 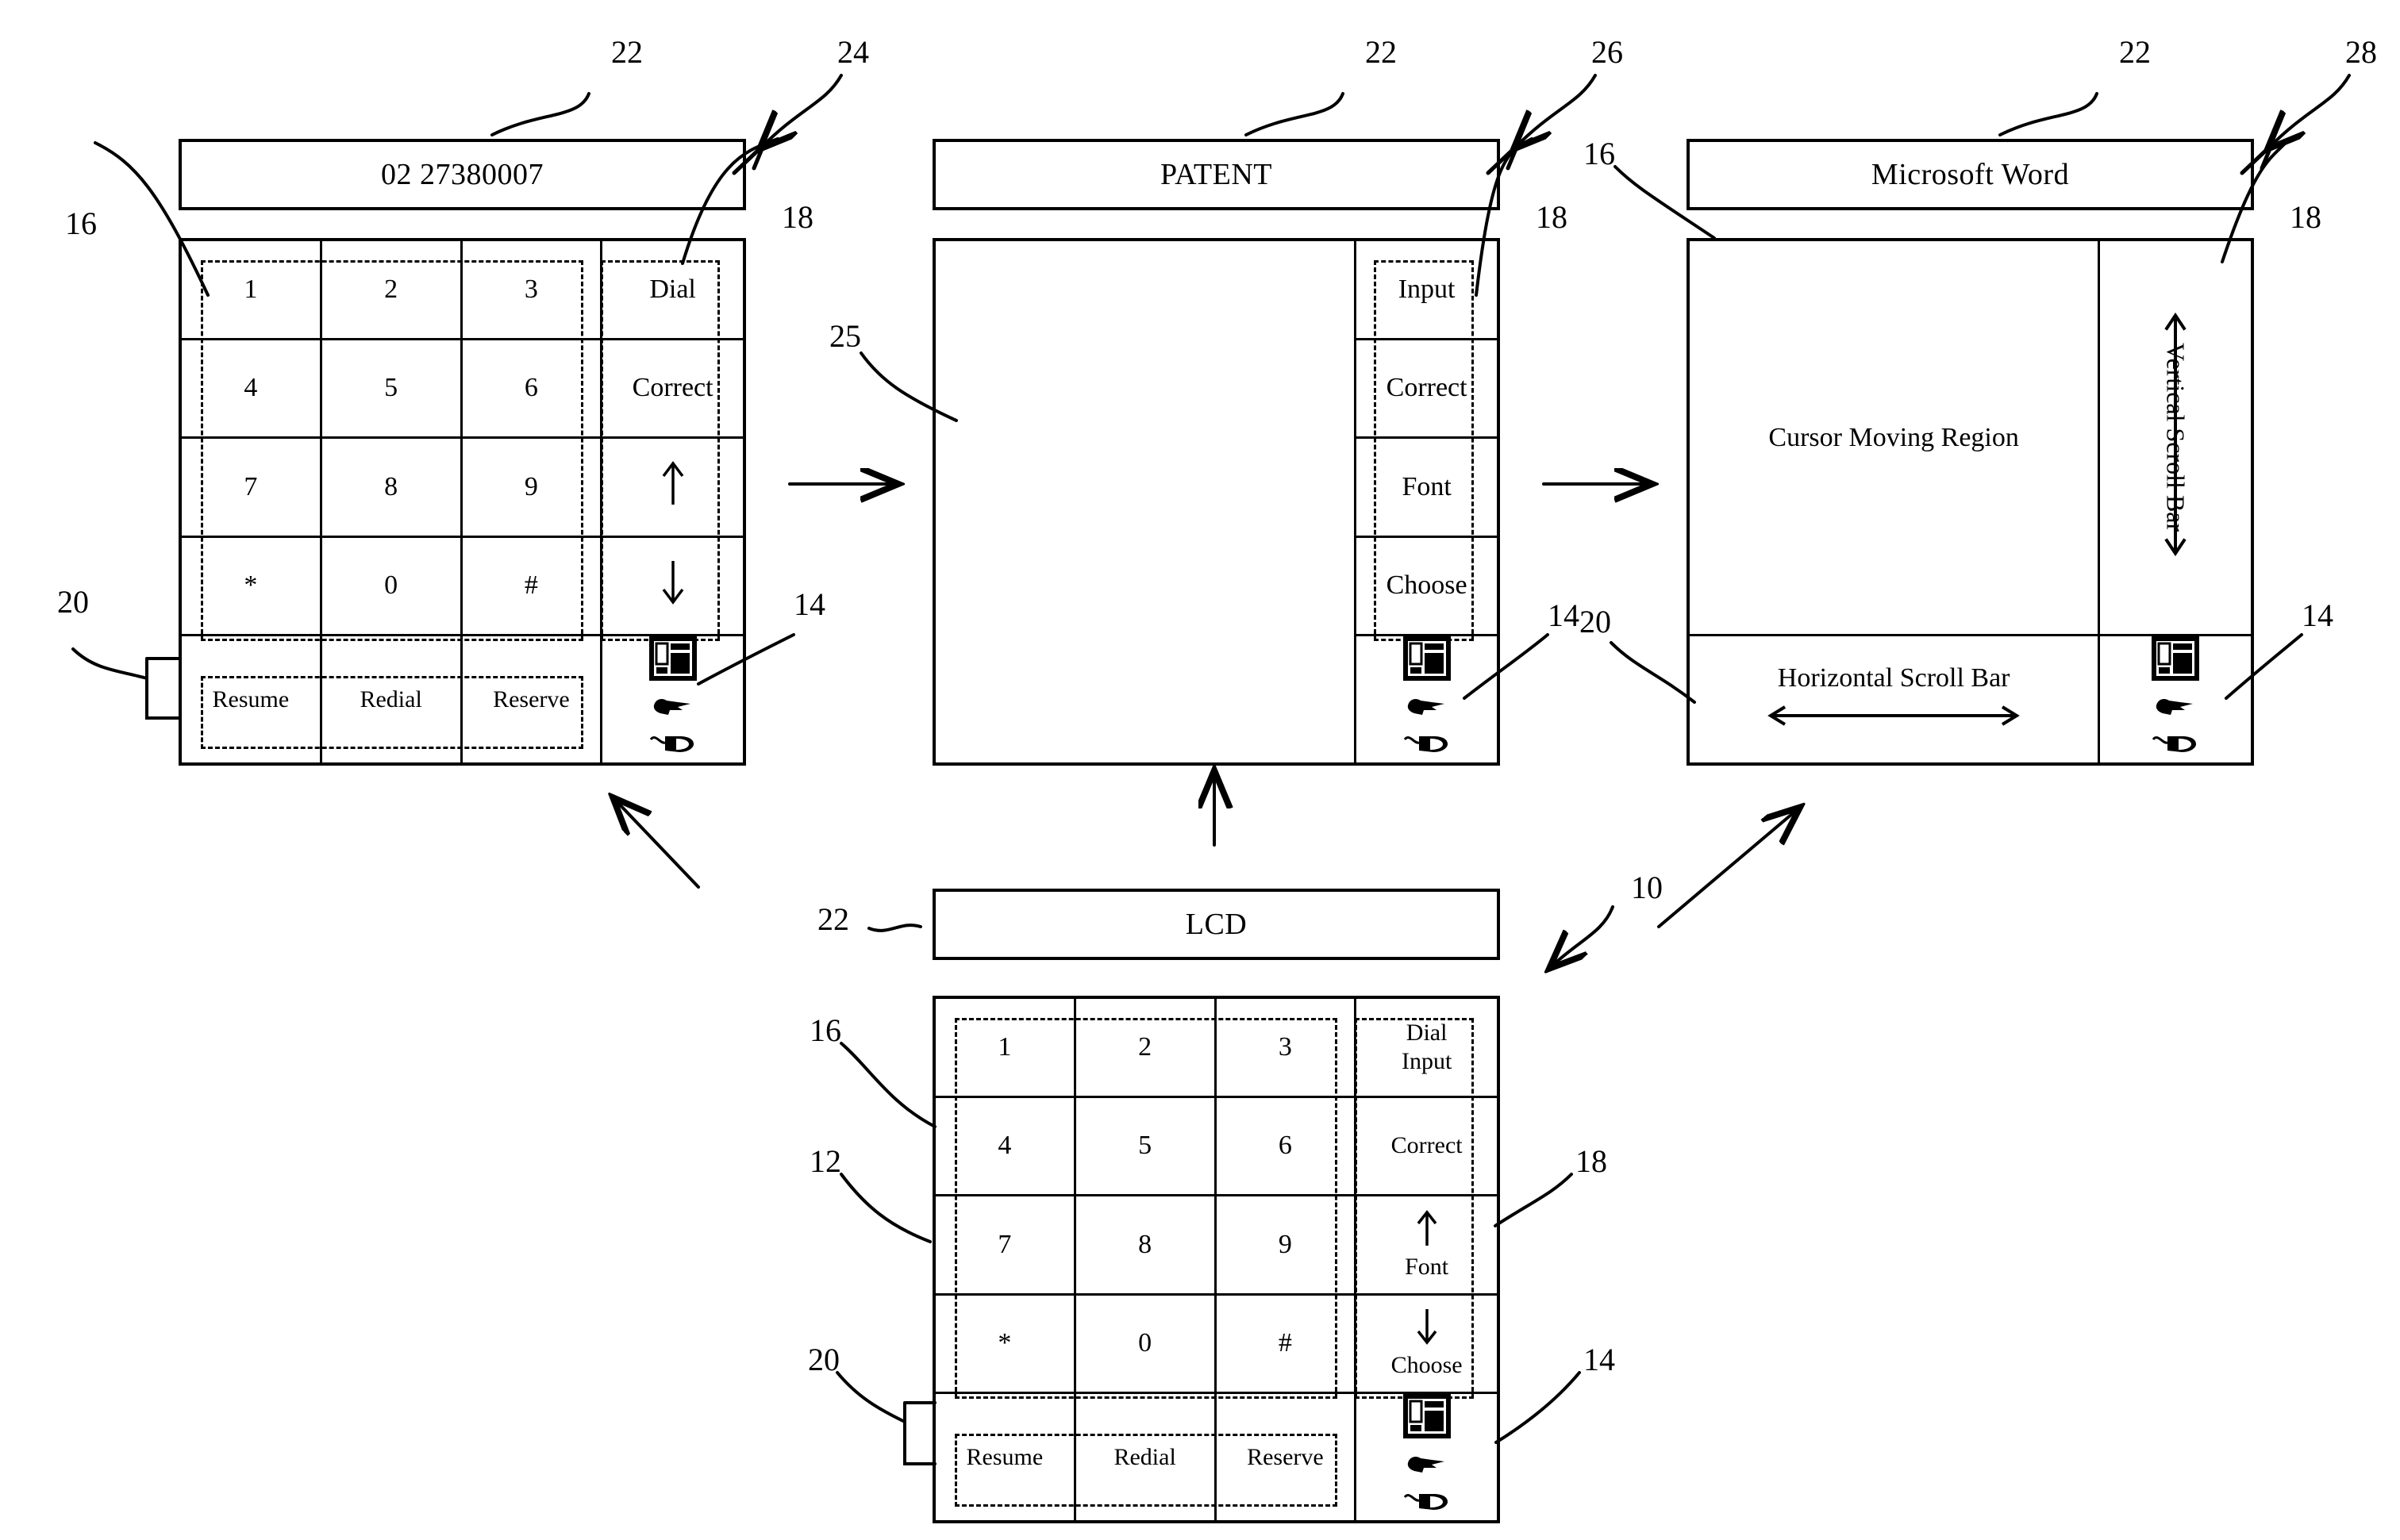 I want to click on side-button-label: Input, so click(x=1427, y=289).